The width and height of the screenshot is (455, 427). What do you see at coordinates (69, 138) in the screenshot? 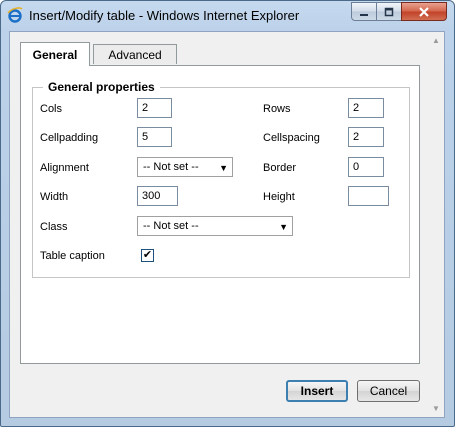
I see `cellpadding-label: Cellpadding` at bounding box center [69, 138].